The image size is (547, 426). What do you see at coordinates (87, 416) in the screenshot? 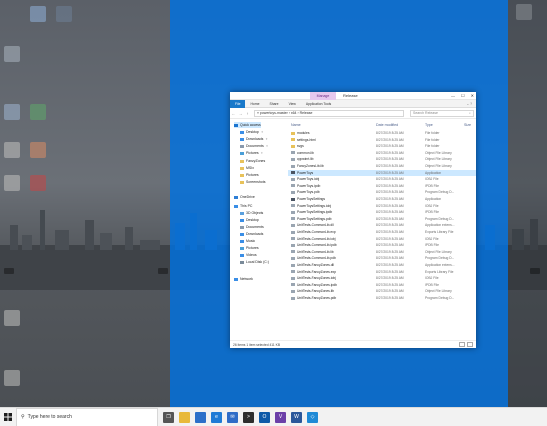
I see `taskbar-search-box: ⚲ Type here to search` at bounding box center [87, 416].